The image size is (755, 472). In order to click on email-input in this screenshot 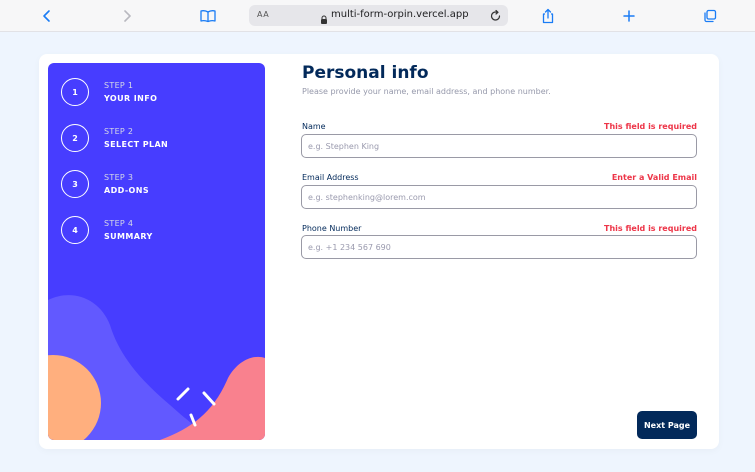, I will do `click(499, 197)`.